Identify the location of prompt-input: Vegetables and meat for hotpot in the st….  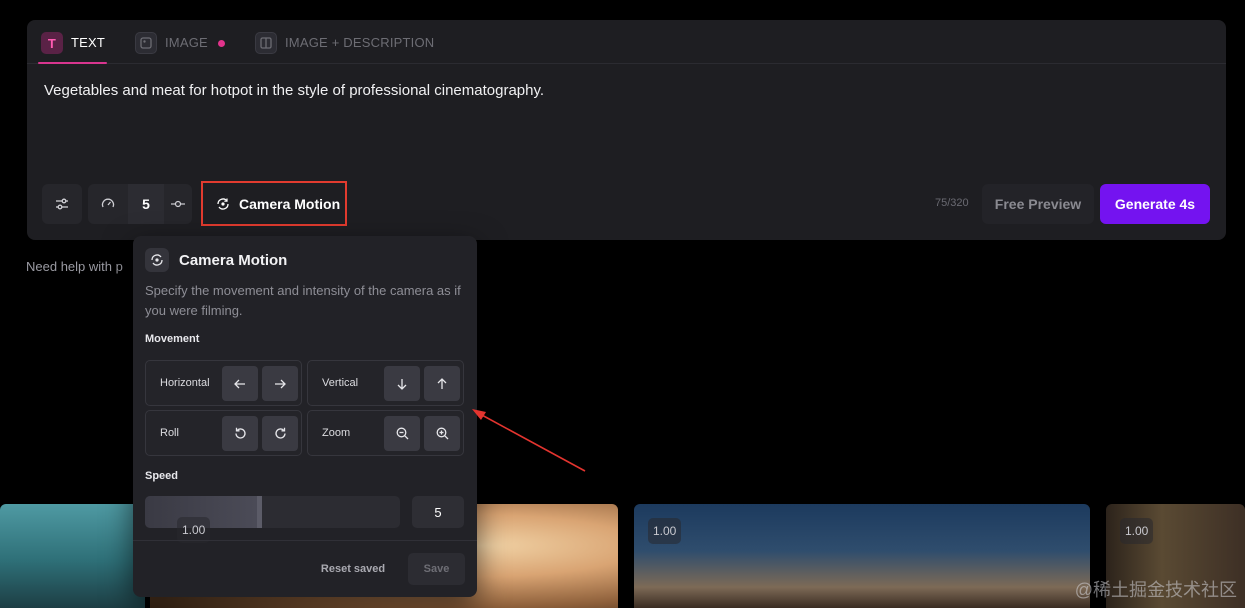
(294, 90).